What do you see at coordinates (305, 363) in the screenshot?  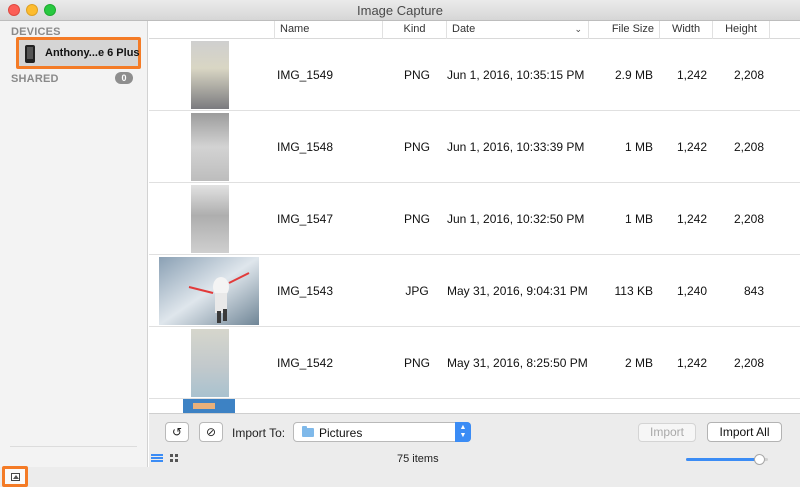 I see `cell-name: IMG_1542` at bounding box center [305, 363].